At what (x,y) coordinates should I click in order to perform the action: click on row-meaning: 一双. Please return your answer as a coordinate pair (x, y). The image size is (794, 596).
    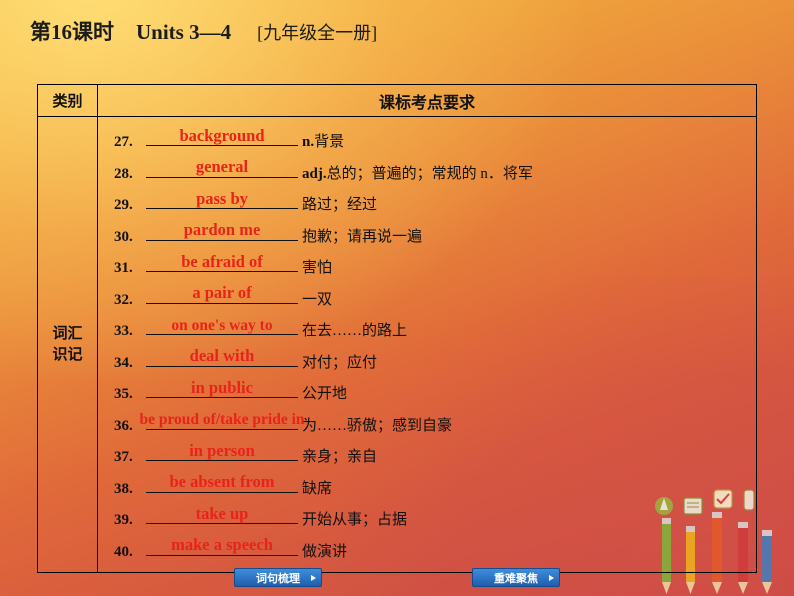
    Looking at the image, I should click on (317, 298).